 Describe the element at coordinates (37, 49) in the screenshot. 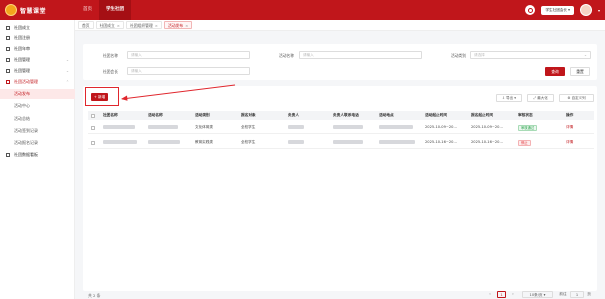

I see `sidebar-item-club-review: 社团年审` at that location.